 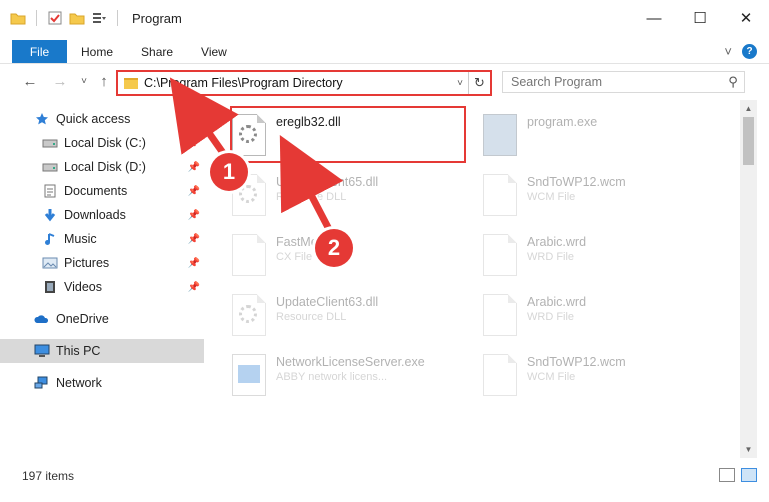 What do you see at coordinates (562, 122) in the screenshot?
I see `file-name: program.exe` at bounding box center [562, 122].